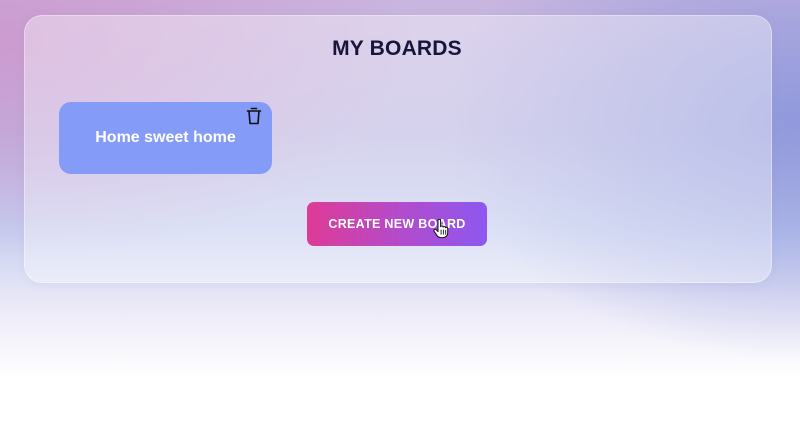 The height and width of the screenshot is (440, 800). I want to click on hand-cursor-icon, so click(441, 229).